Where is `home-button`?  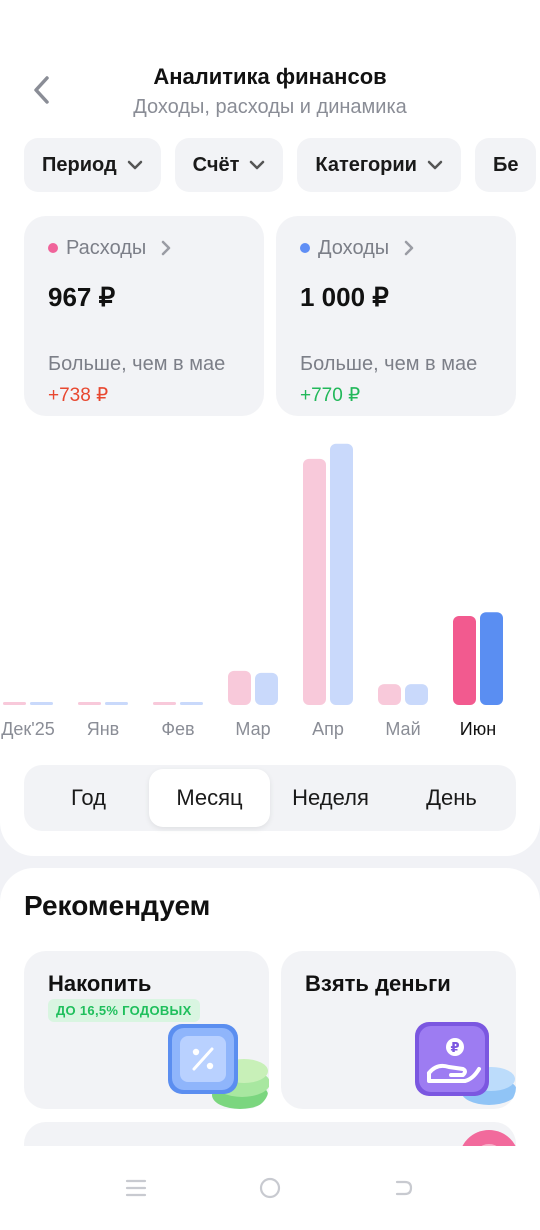 home-button is located at coordinates (270, 1188).